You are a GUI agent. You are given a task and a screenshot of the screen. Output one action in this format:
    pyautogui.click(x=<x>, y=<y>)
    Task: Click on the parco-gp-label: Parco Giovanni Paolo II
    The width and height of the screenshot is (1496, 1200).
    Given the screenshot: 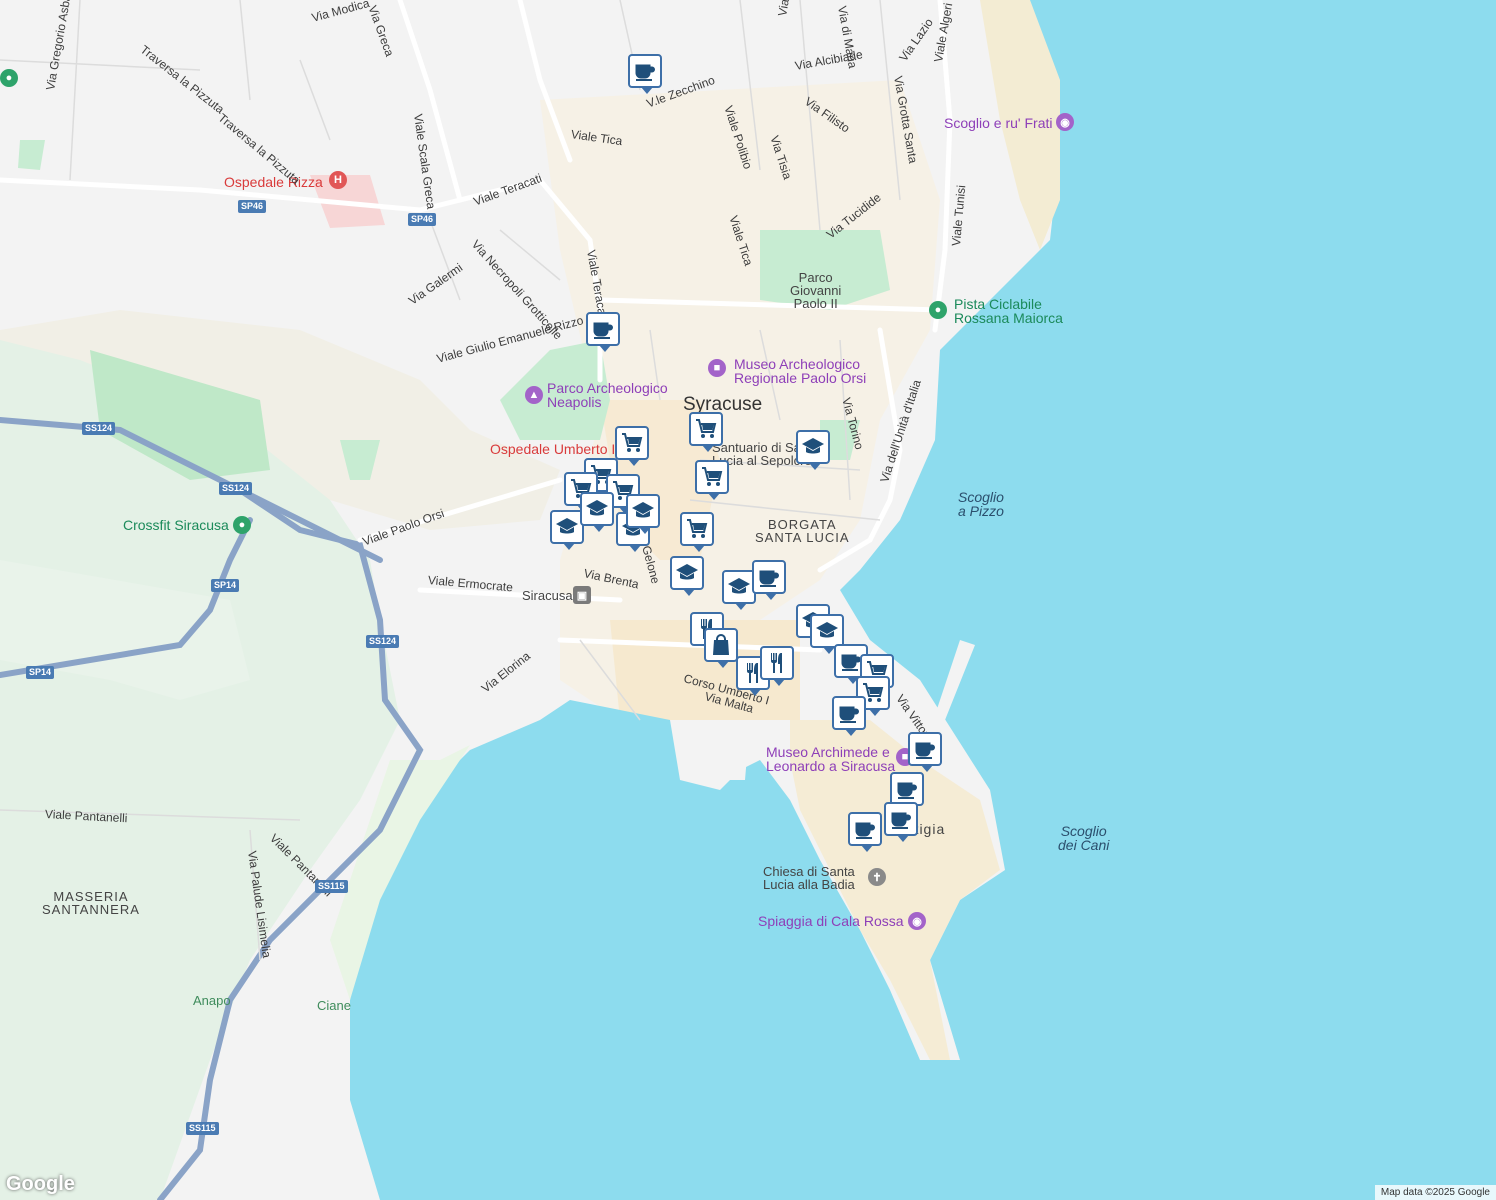 What is the action you would take?
    pyautogui.click(x=815, y=290)
    